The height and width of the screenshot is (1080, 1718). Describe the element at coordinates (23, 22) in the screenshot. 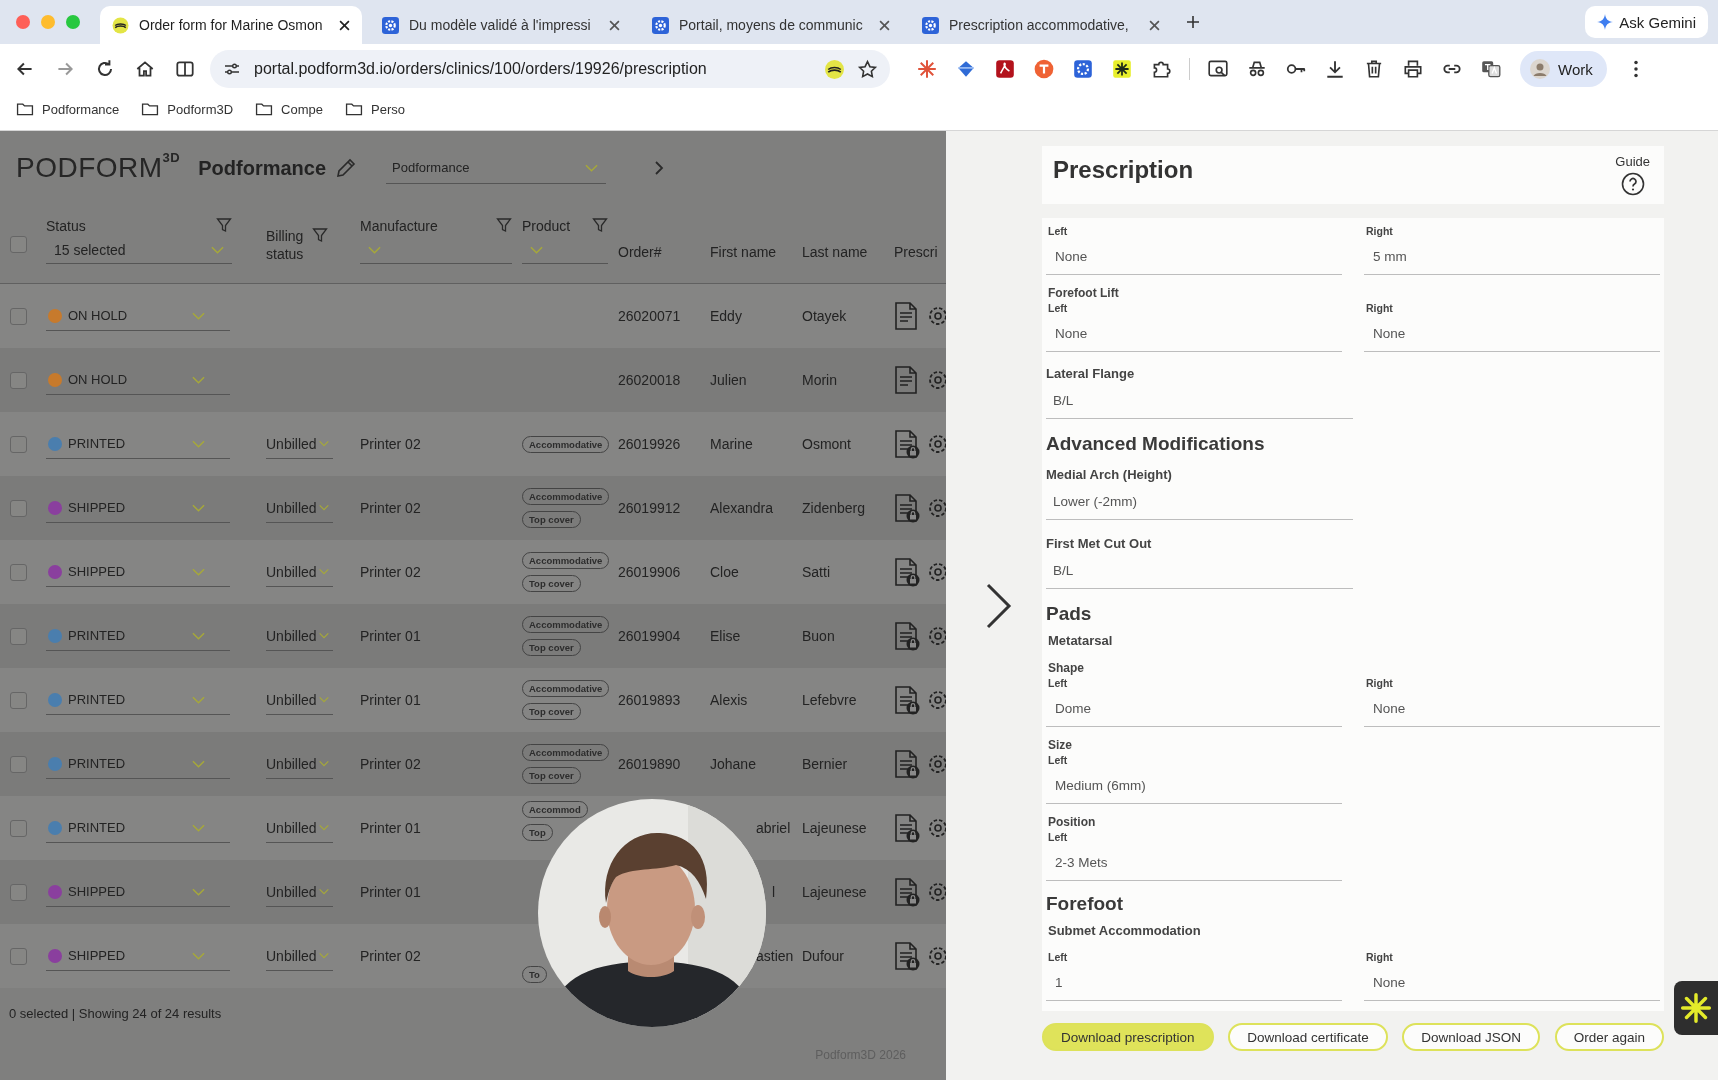

I see `close-window-button` at that location.